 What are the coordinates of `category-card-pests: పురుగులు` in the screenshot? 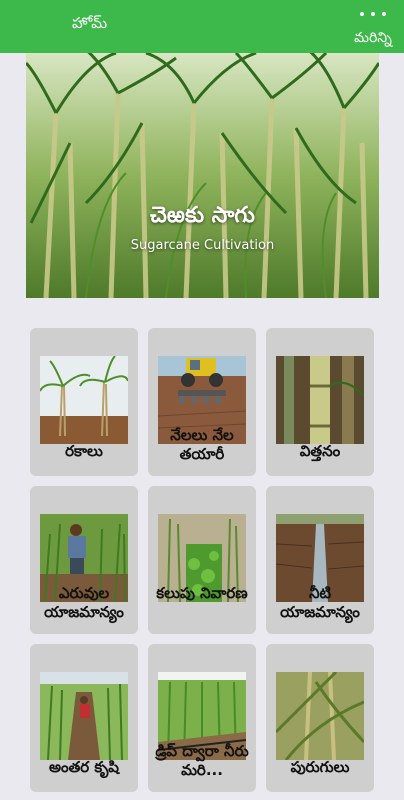 It's located at (320, 718).